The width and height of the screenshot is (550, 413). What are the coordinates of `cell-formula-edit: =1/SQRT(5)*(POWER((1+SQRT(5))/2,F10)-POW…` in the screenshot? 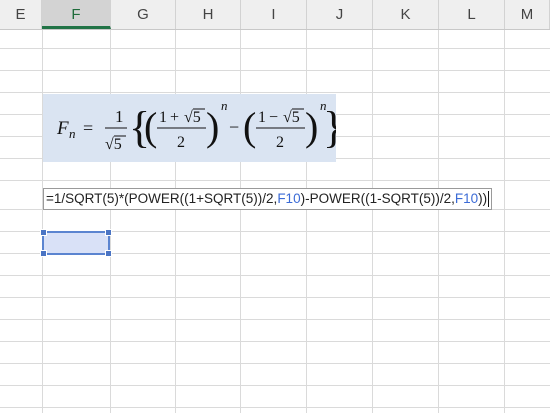 It's located at (268, 199).